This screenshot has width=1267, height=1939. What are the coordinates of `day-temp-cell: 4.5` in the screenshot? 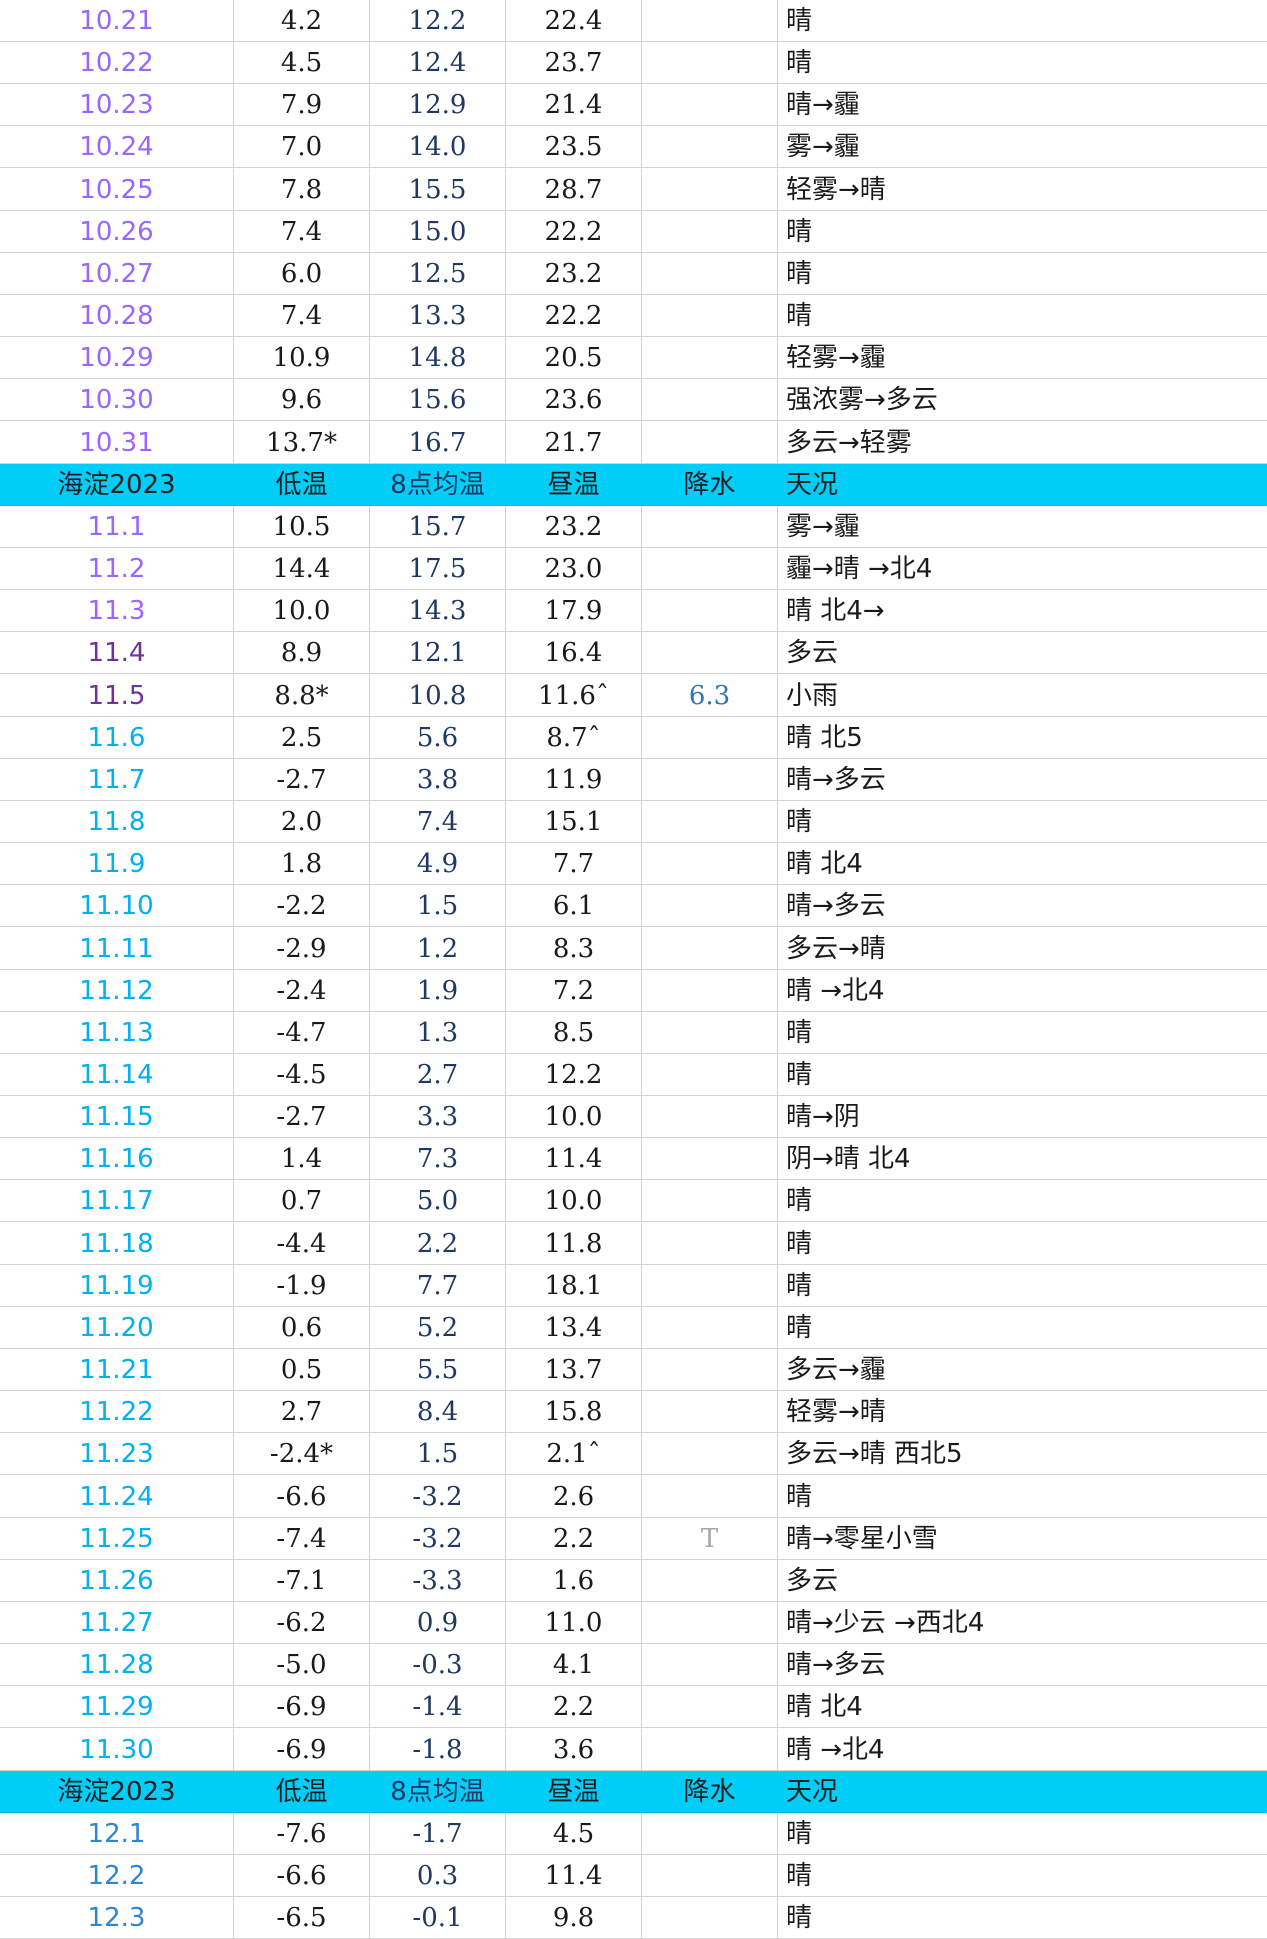 It's located at (574, 1834).